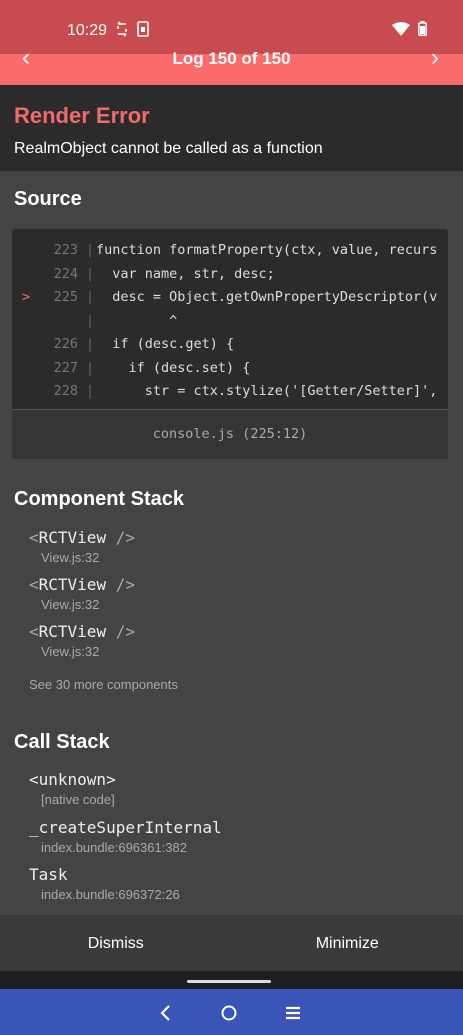 The height and width of the screenshot is (1035, 463). What do you see at coordinates (347, 943) in the screenshot?
I see `minimize-button: Minimize` at bounding box center [347, 943].